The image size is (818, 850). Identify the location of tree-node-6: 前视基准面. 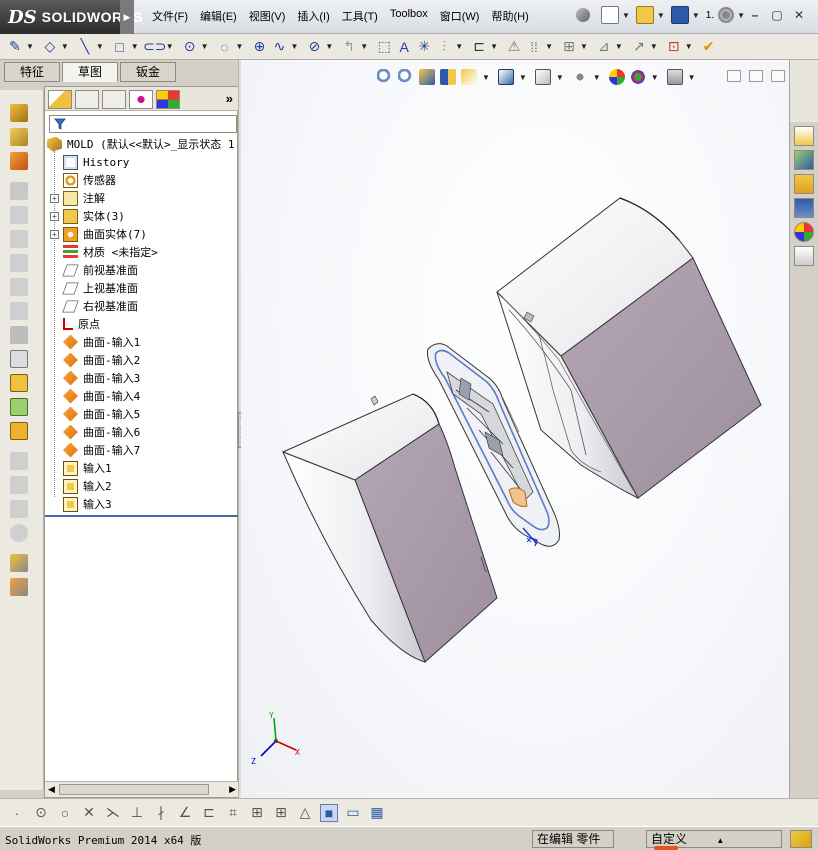
(100, 270).